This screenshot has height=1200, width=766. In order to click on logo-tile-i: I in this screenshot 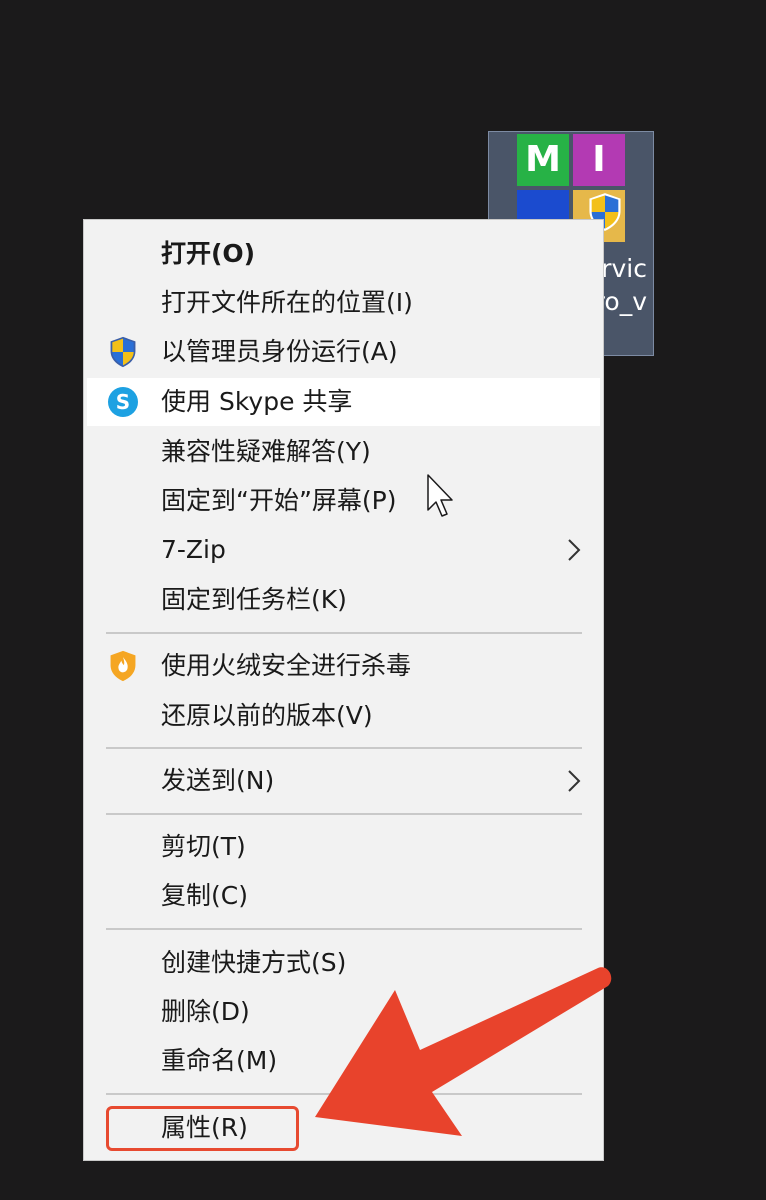, I will do `click(599, 160)`.